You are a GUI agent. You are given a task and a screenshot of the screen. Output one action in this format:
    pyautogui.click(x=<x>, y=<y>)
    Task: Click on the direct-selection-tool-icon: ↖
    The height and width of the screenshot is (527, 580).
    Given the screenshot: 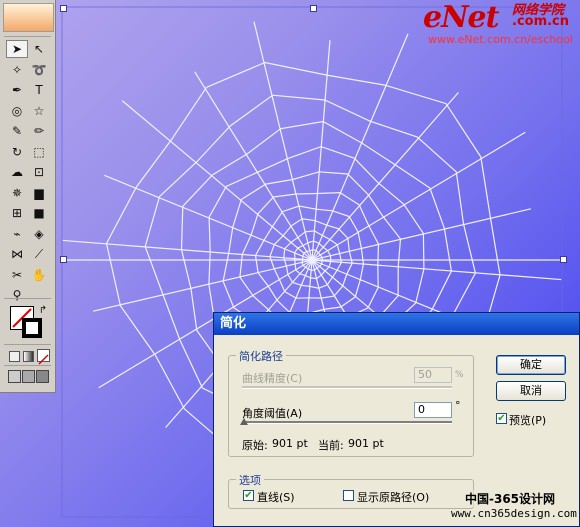 What is the action you would take?
    pyautogui.click(x=39, y=49)
    